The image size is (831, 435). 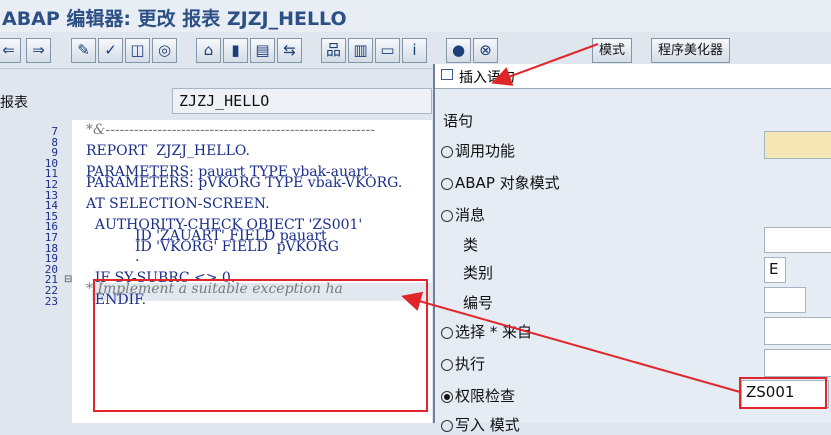 I want to click on radio-selected-icon, so click(x=447, y=396).